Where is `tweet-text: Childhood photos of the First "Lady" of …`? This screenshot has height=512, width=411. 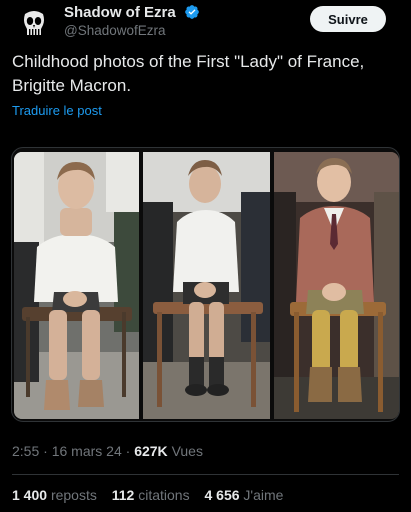
tweet-text: Childhood photos of the First "Lady" of … is located at coordinates (188, 73).